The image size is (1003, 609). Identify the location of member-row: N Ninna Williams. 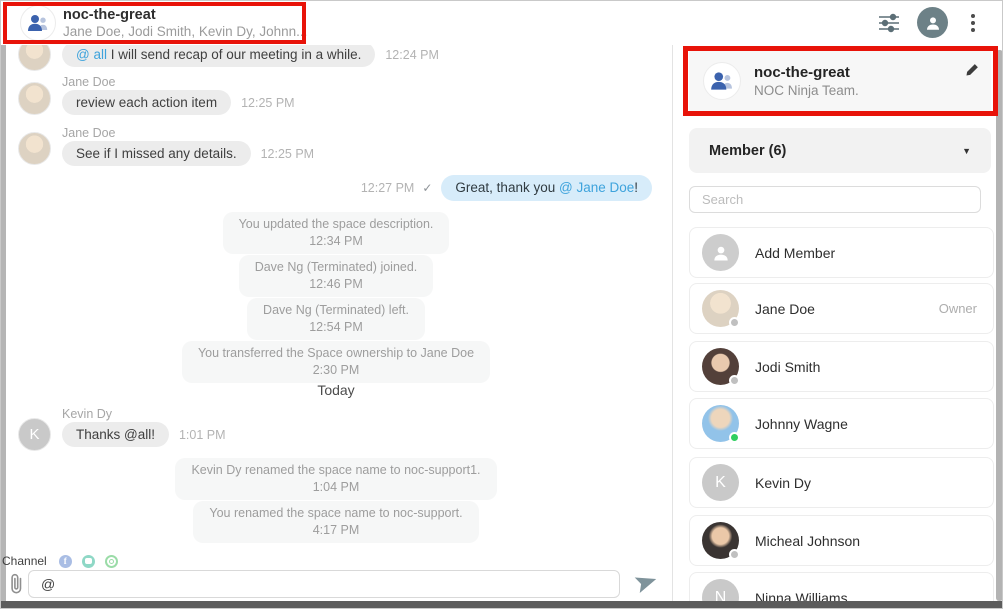
(841, 586).